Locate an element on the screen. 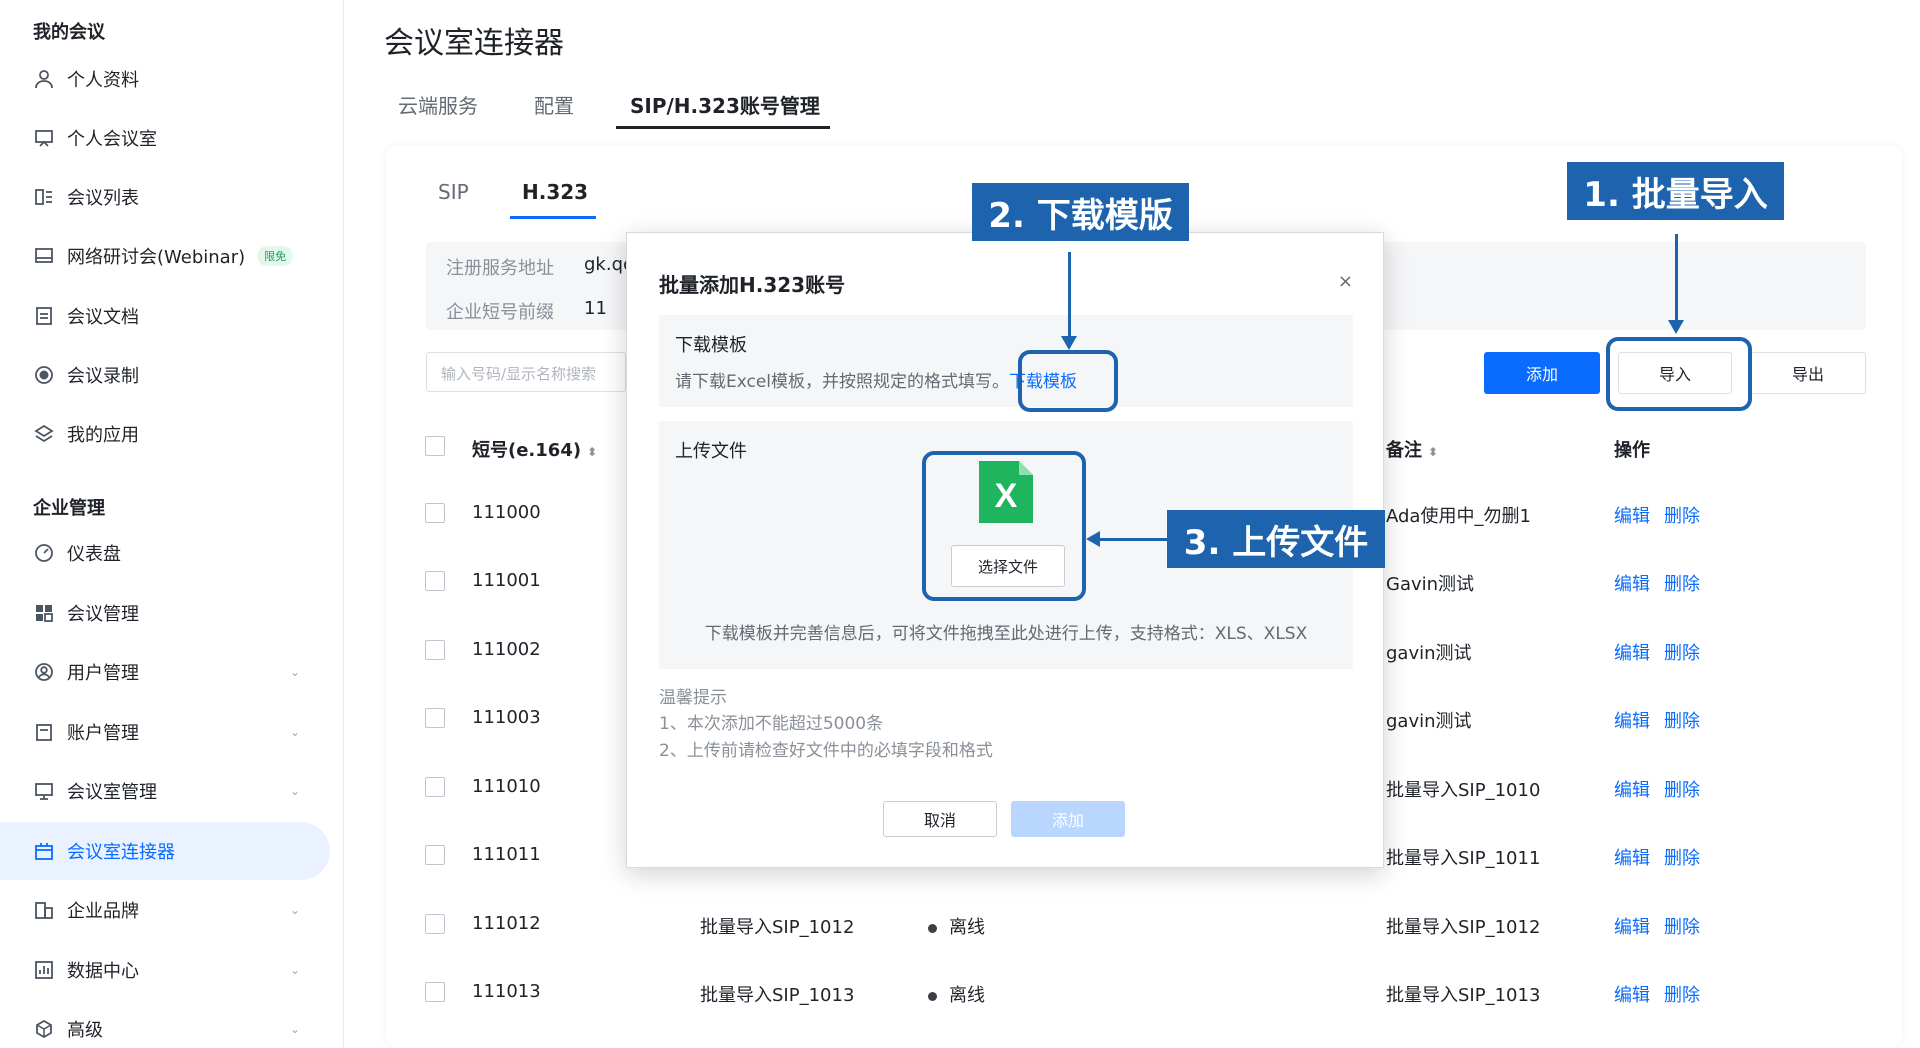  upload-description: 下载模板并完善信息后，可将文件拖拽至此处进行上传，支持格式：XLS、XLSX is located at coordinates (1006, 634).